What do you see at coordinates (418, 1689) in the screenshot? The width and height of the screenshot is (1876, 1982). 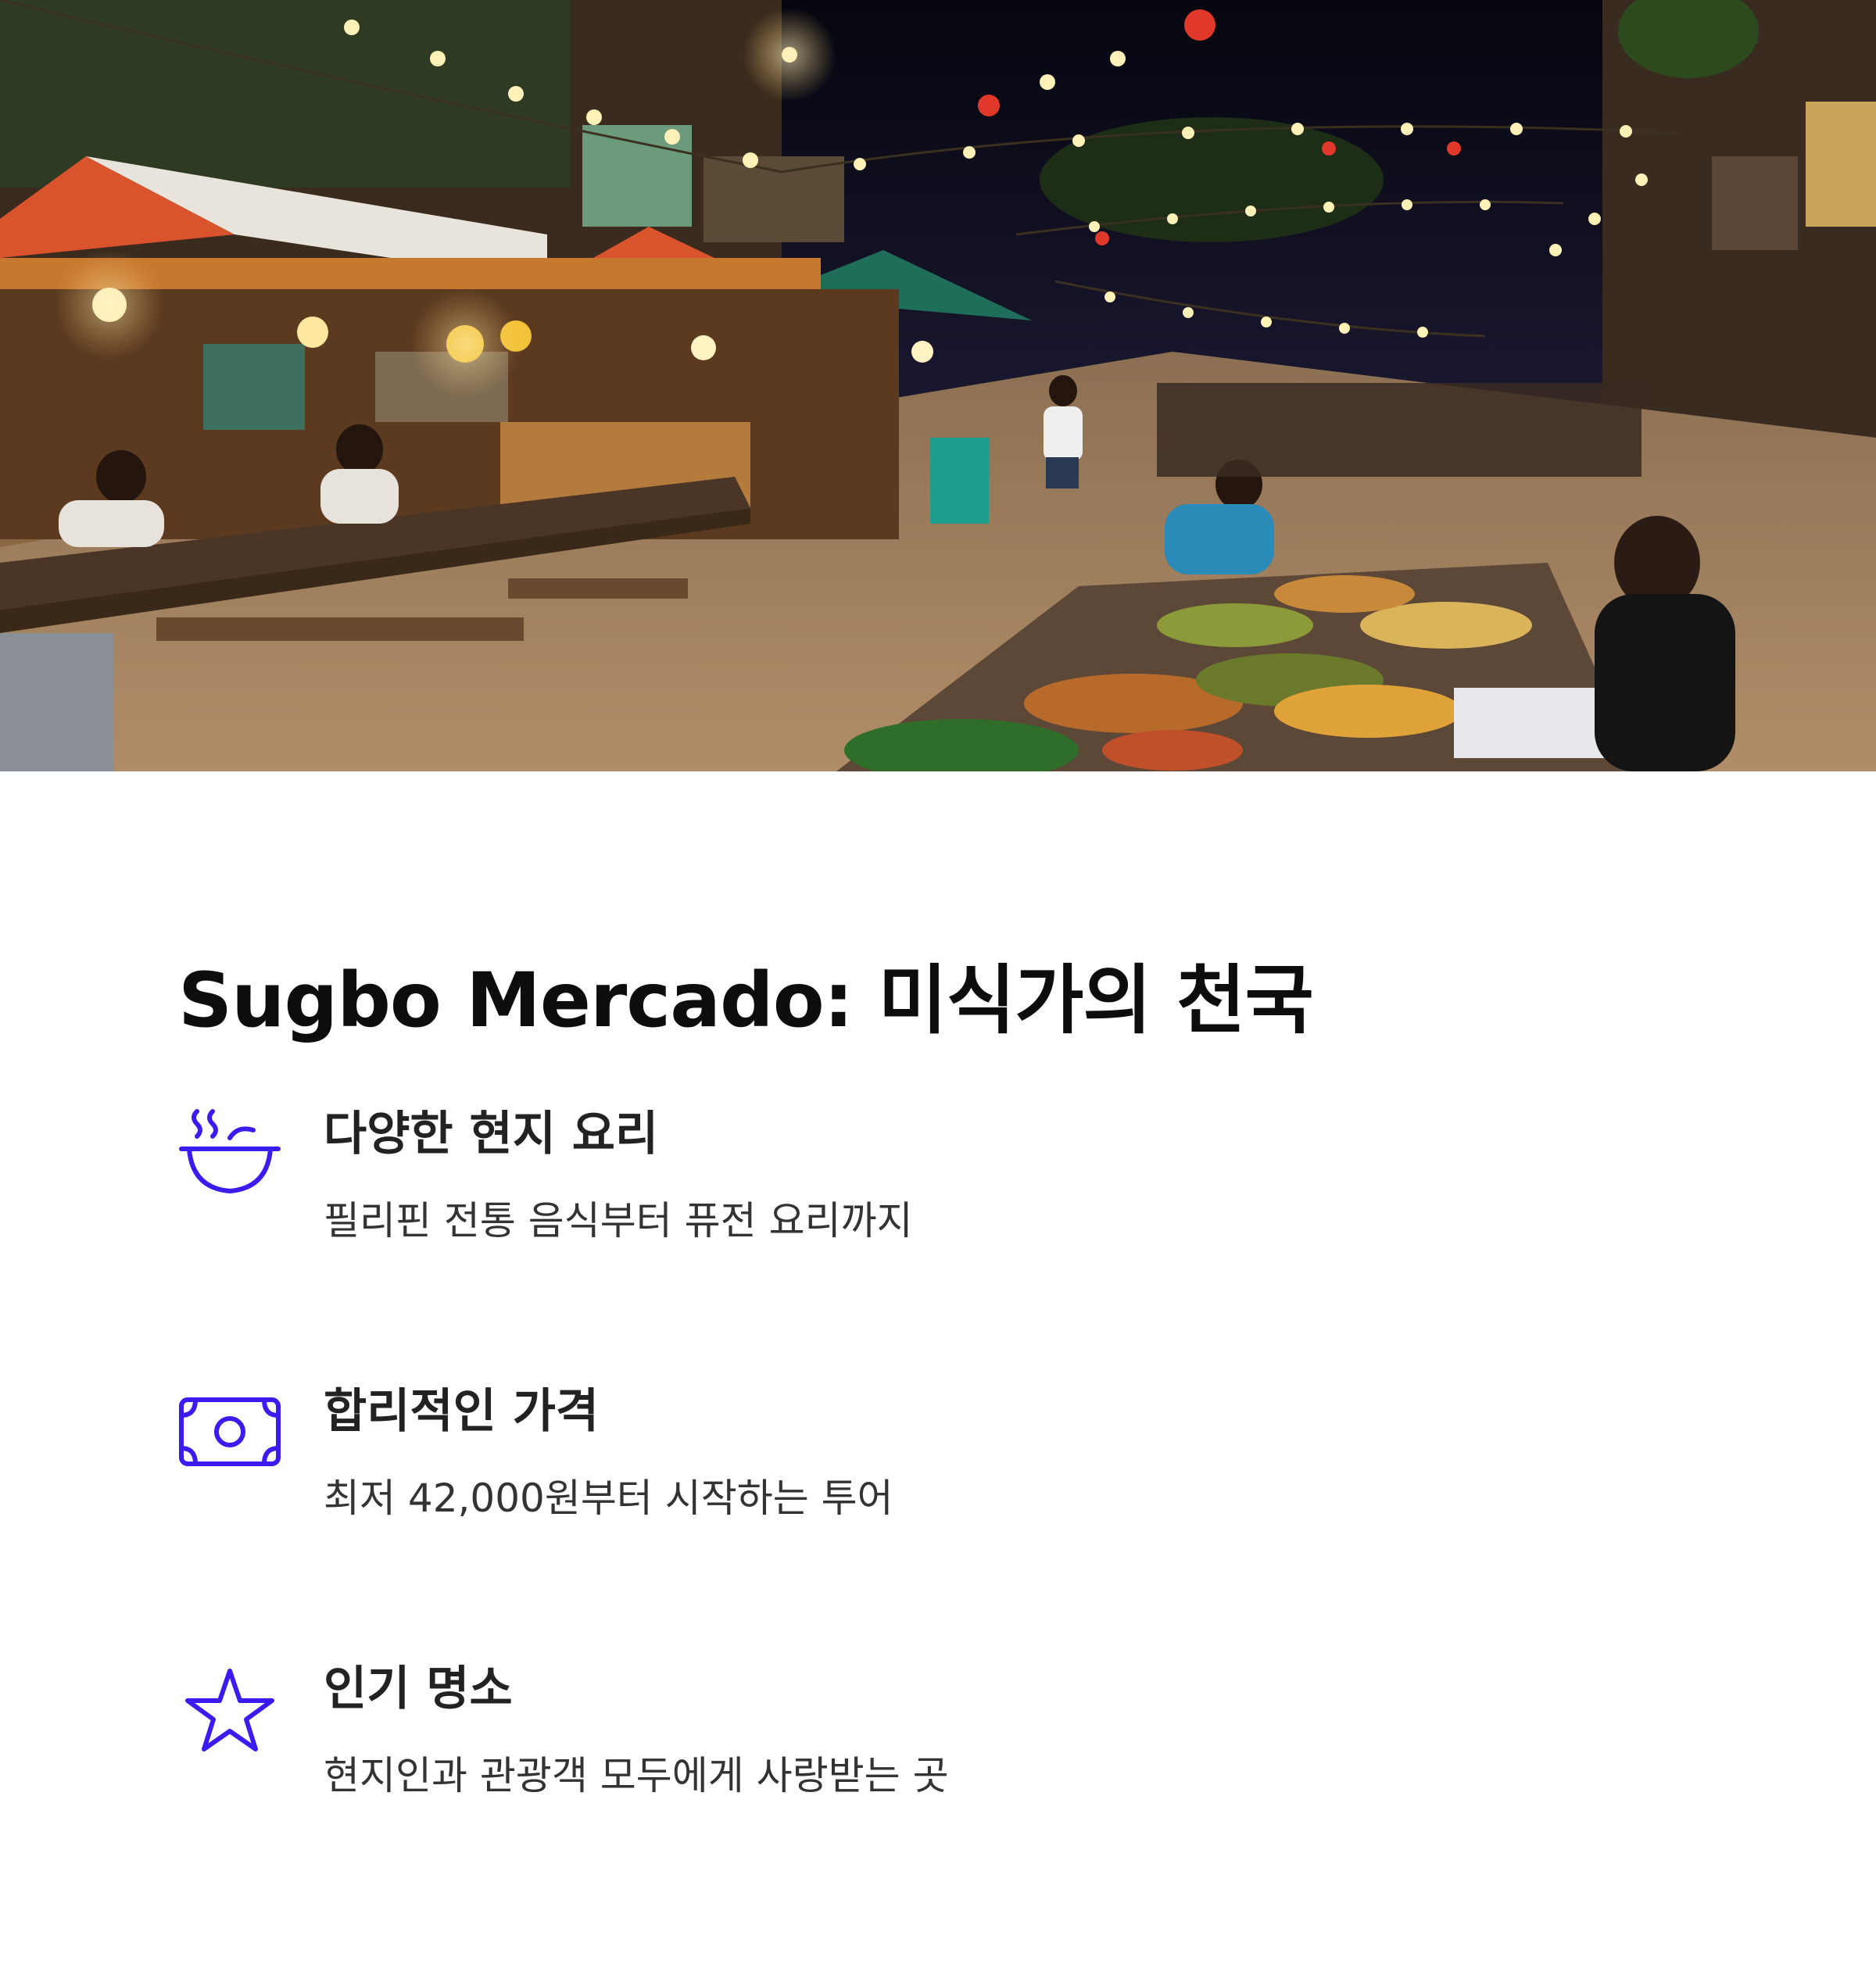 I see `feature-title: 인기 명소` at bounding box center [418, 1689].